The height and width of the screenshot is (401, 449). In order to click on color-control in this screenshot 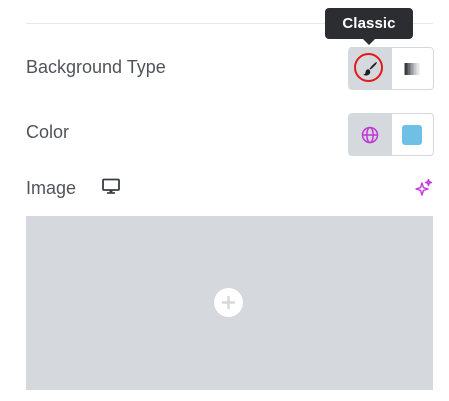, I will do `click(391, 134)`.